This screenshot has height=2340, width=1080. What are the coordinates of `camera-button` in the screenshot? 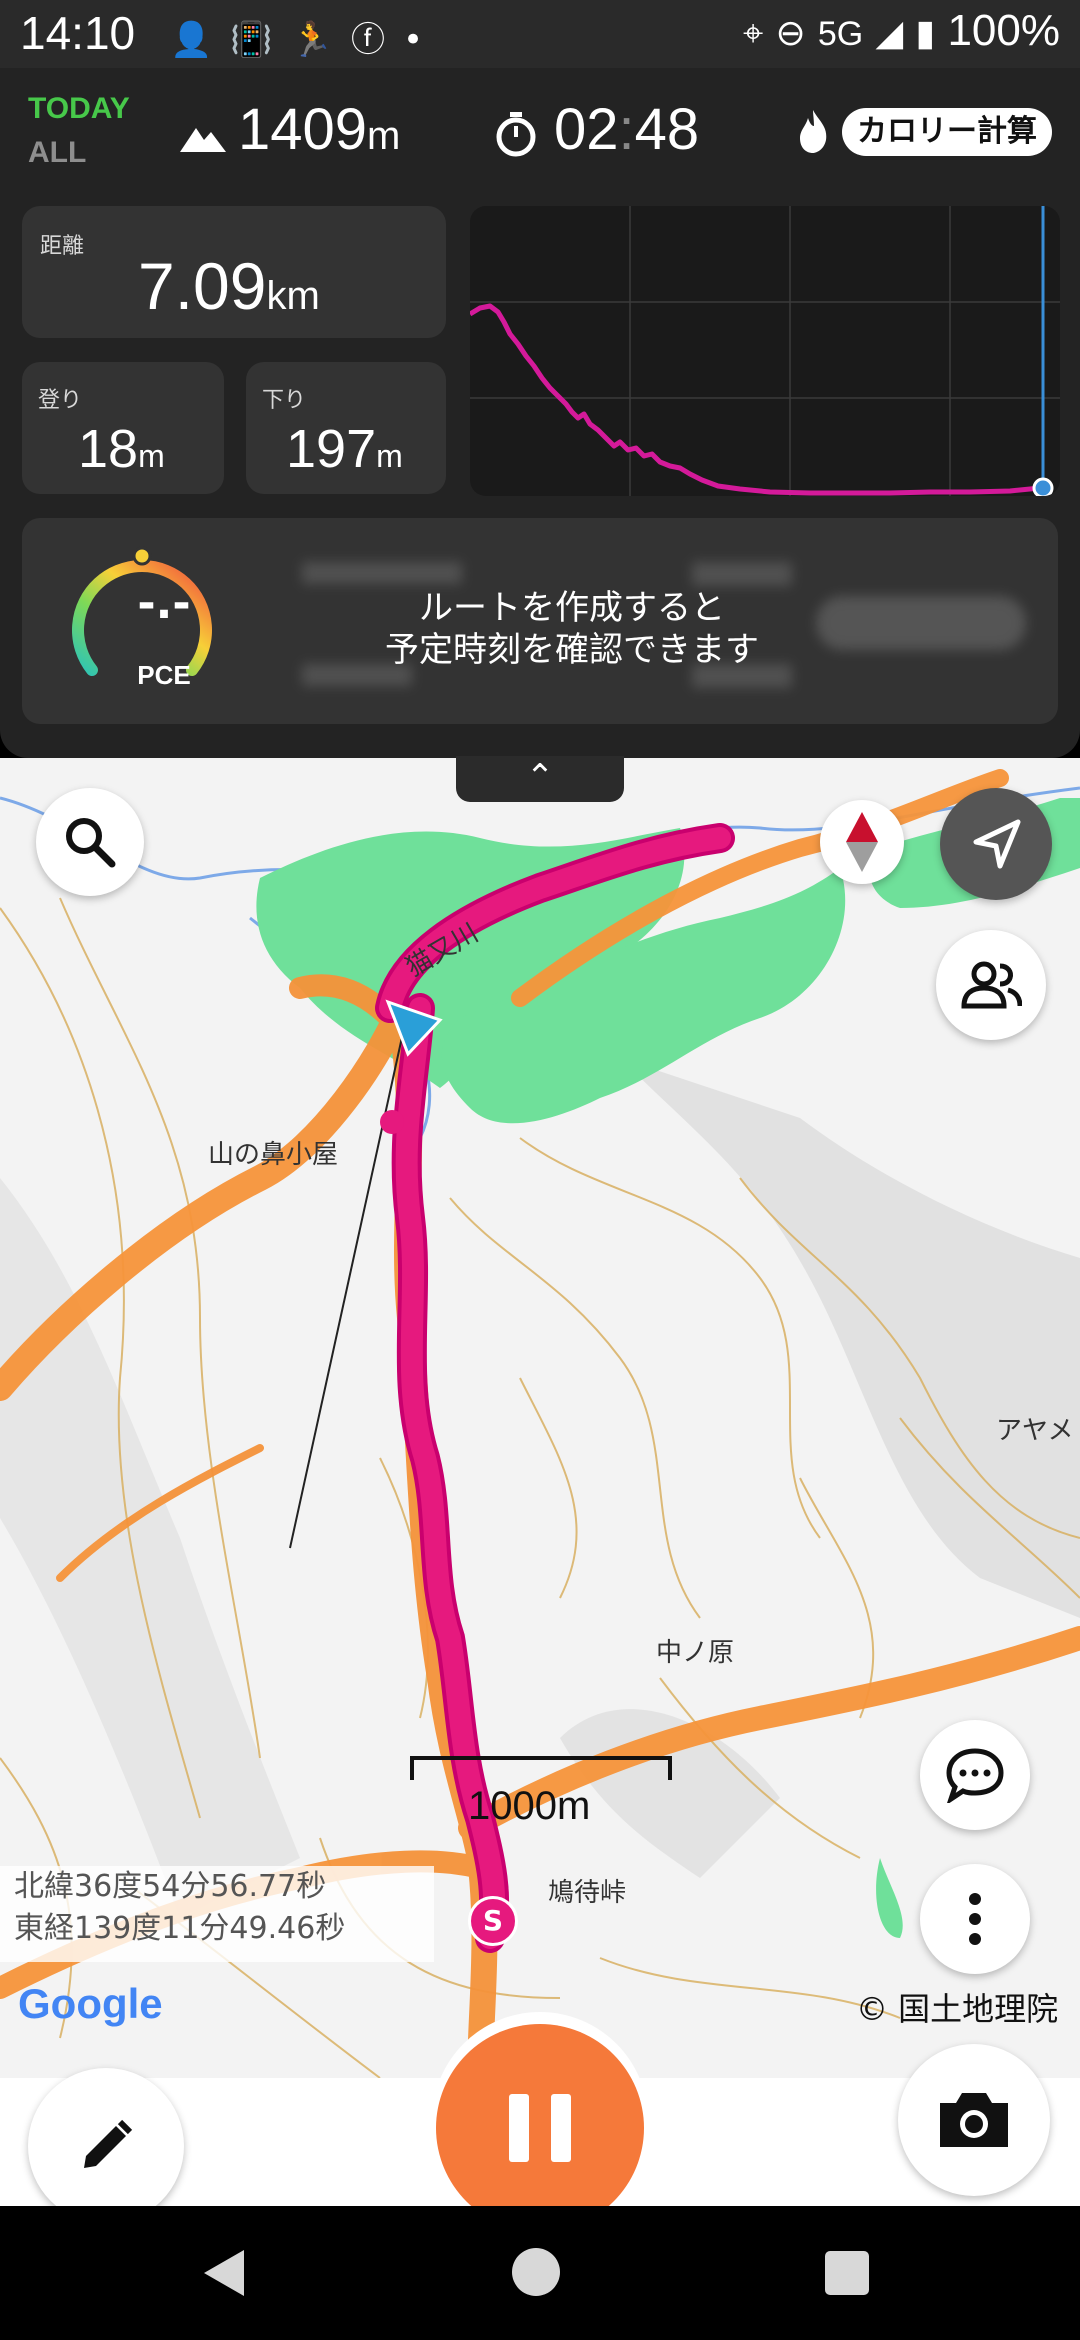 It's located at (974, 2120).